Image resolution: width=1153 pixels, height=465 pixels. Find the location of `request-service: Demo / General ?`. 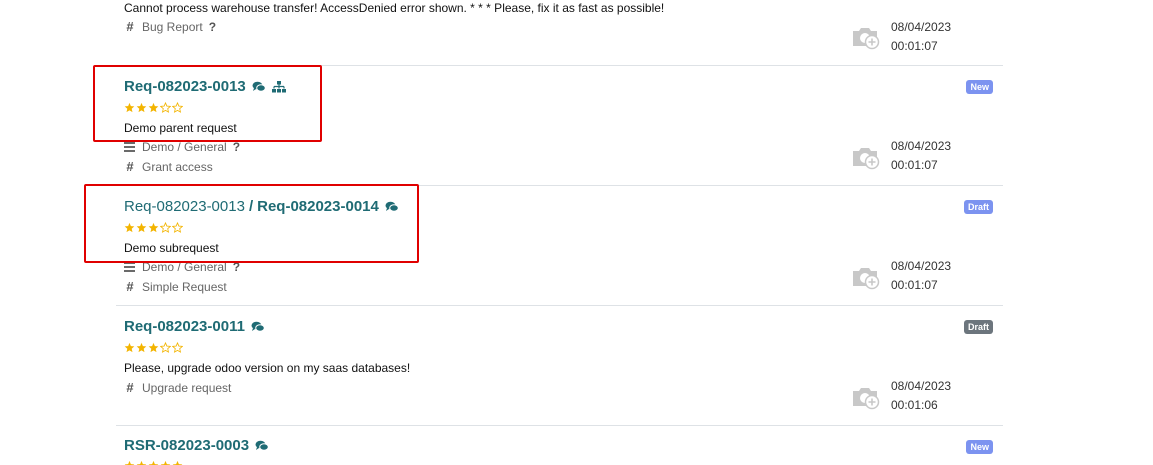

request-service: Demo / General ? is located at coordinates (182, 147).